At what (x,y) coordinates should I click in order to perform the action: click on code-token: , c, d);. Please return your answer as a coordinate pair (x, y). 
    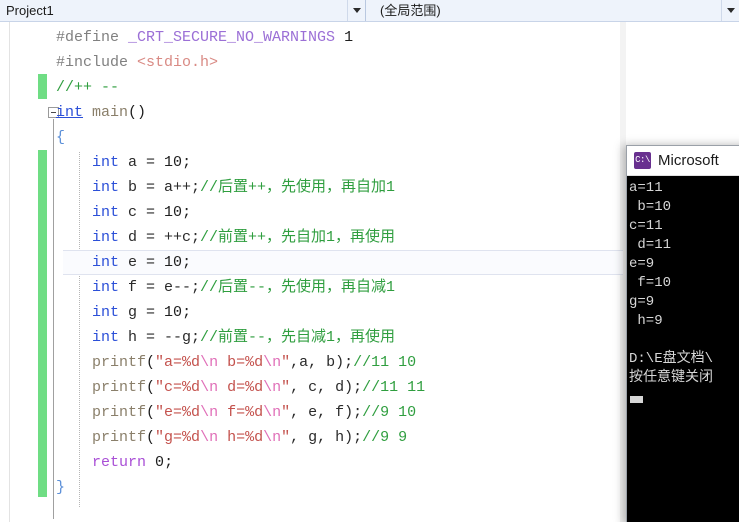
    Looking at the image, I should click on (326, 387).